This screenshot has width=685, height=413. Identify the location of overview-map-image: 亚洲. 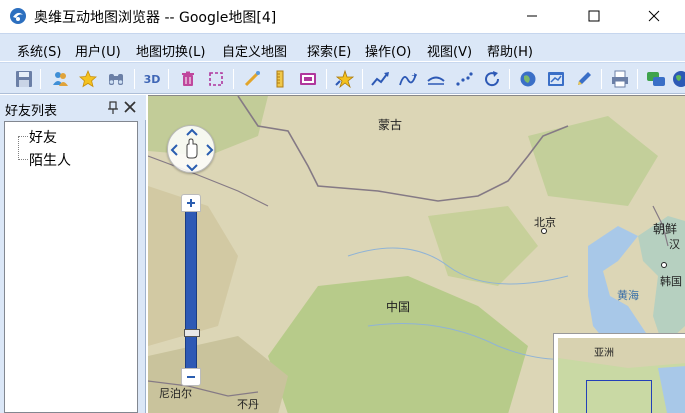
(621, 375).